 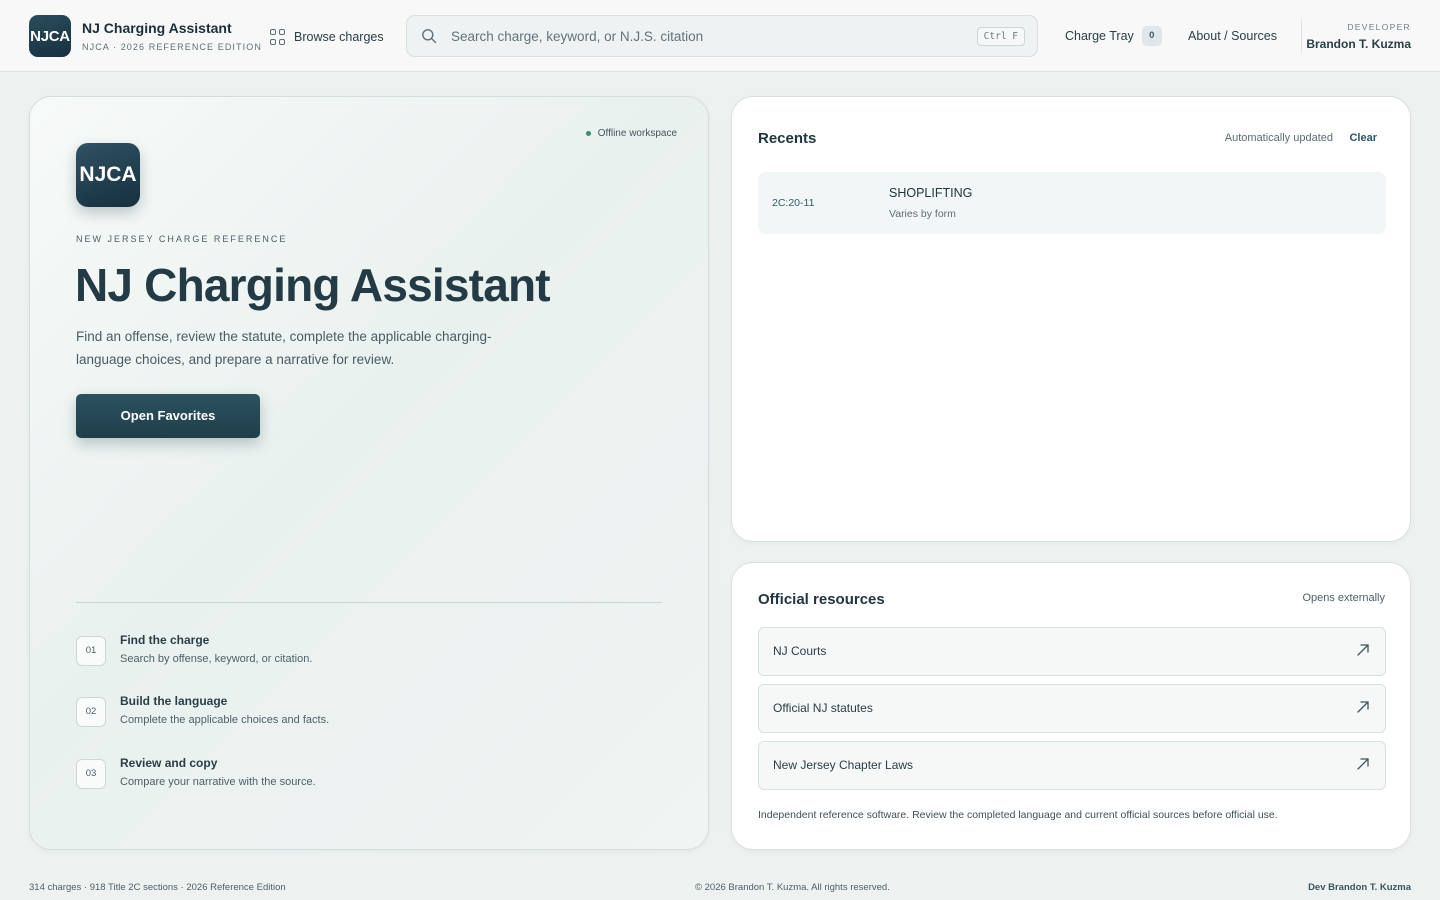 What do you see at coordinates (1232, 36) in the screenshot?
I see `about-sources-link: About / Sources` at bounding box center [1232, 36].